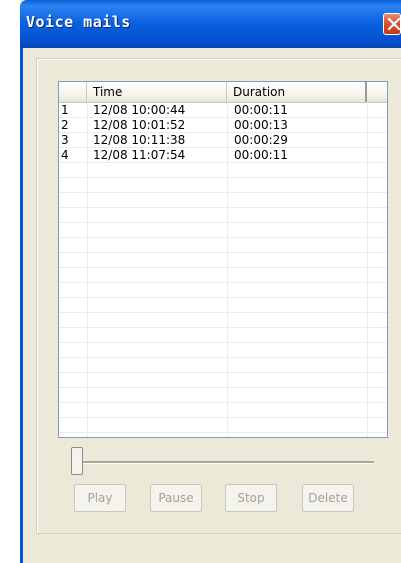 This screenshot has height=563, width=401. Describe the element at coordinates (100, 498) in the screenshot. I see `play-button: Play` at that location.